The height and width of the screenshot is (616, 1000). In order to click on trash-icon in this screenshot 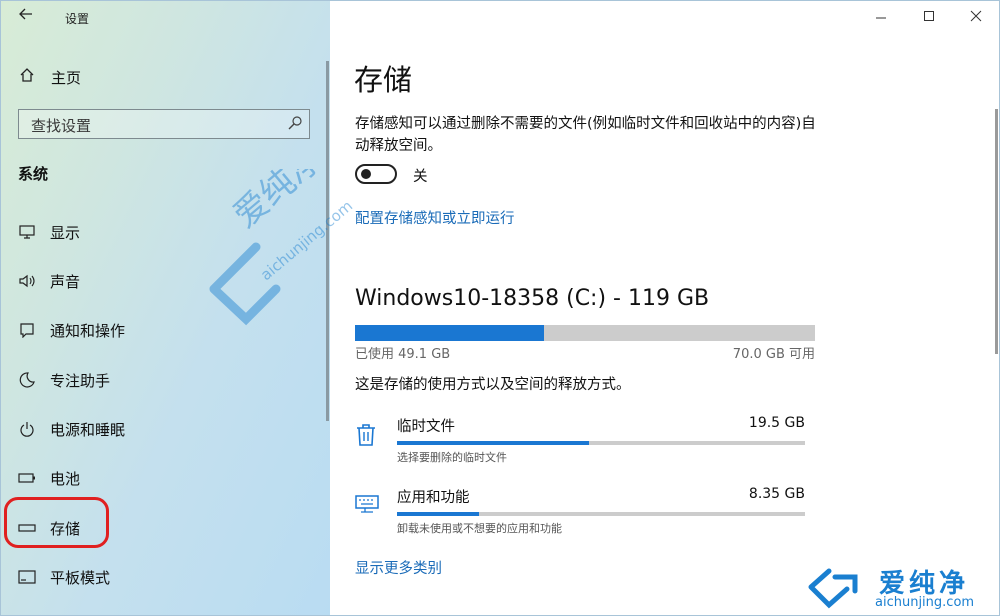, I will do `click(367, 435)`.